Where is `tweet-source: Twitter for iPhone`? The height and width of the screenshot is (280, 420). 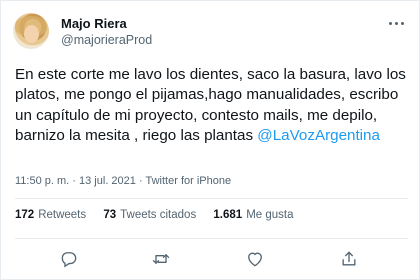 tweet-source: Twitter for iPhone is located at coordinates (189, 181).